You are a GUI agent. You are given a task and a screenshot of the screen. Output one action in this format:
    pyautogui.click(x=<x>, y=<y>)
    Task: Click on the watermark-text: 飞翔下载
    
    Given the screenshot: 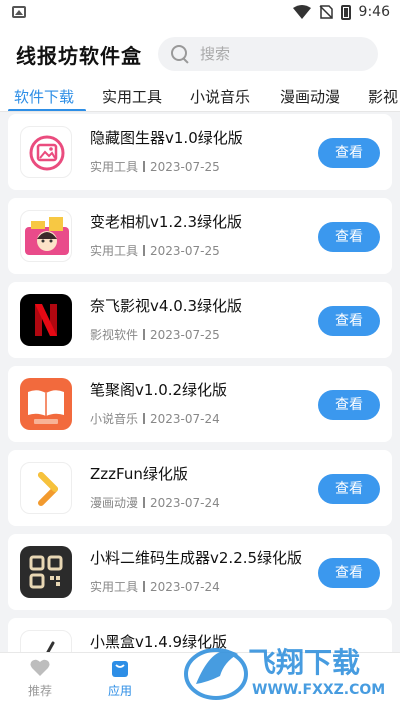 What is the action you would take?
    pyautogui.click(x=304, y=662)
    